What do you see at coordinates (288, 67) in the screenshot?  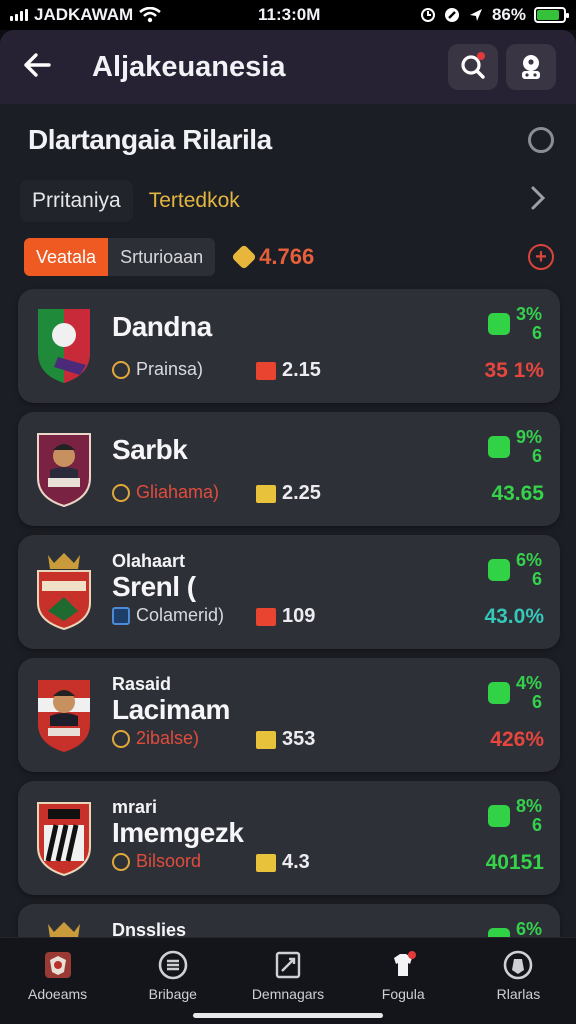 I see `app-header: Aljakeuanesia` at bounding box center [288, 67].